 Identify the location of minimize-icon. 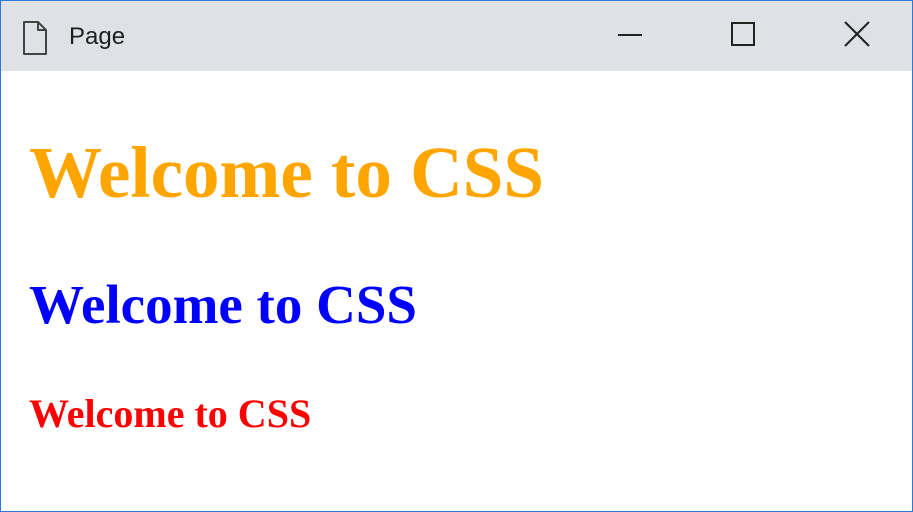
(630, 36).